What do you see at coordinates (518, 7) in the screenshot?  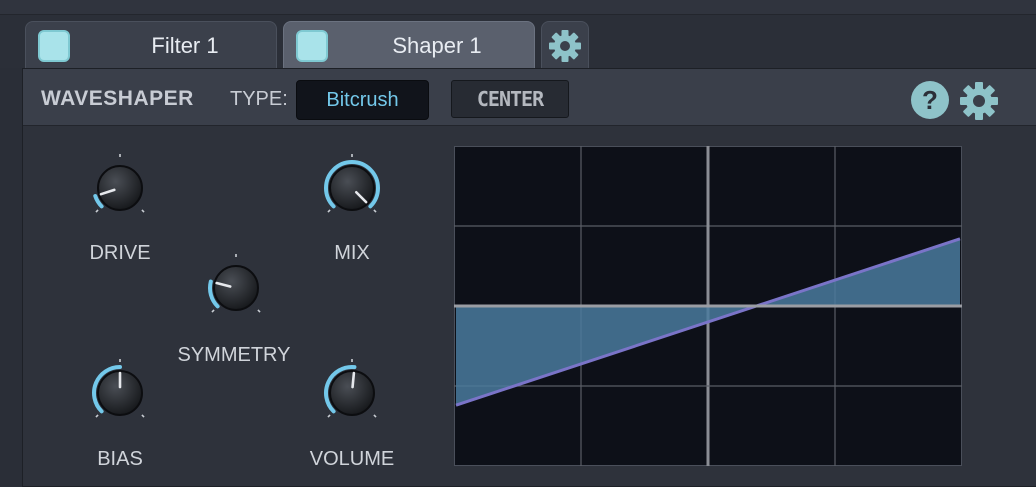 I see `top-strip` at bounding box center [518, 7].